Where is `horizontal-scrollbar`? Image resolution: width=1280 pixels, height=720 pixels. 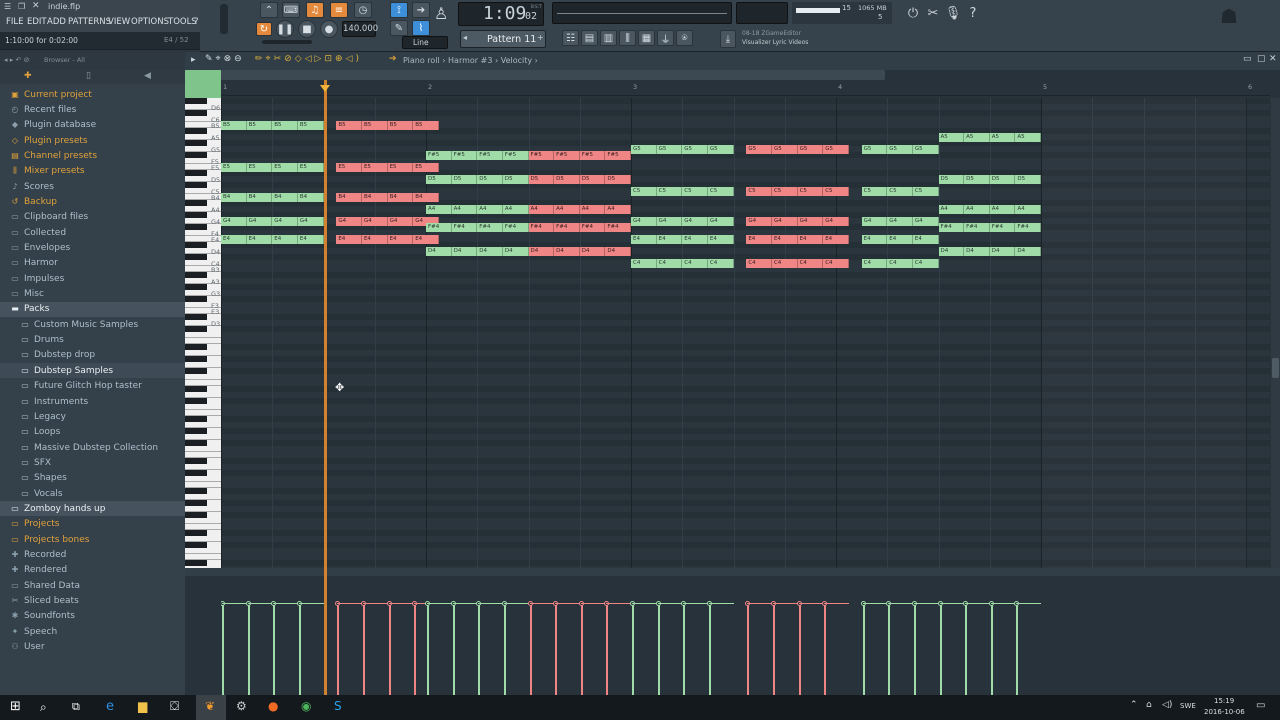 horizontal-scrollbar is located at coordinates (553, 75).